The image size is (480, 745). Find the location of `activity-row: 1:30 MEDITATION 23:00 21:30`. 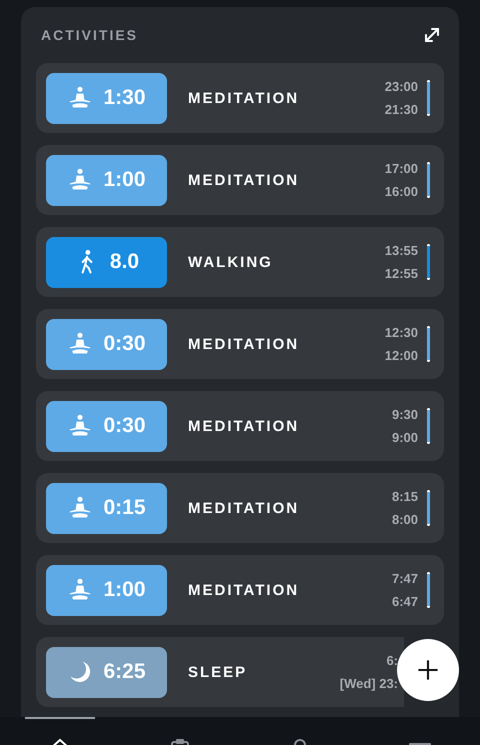

activity-row: 1:30 MEDITATION 23:00 21:30 is located at coordinates (240, 98).